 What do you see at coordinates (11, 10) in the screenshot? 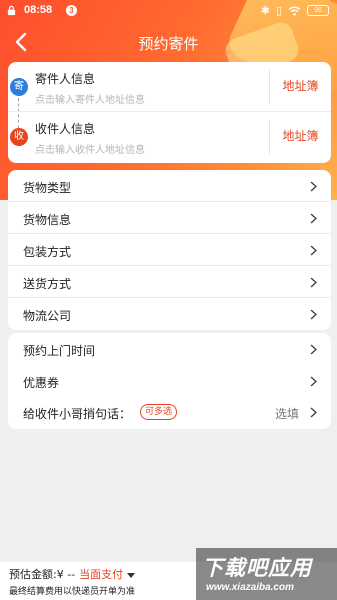
I see `lock-icon` at bounding box center [11, 10].